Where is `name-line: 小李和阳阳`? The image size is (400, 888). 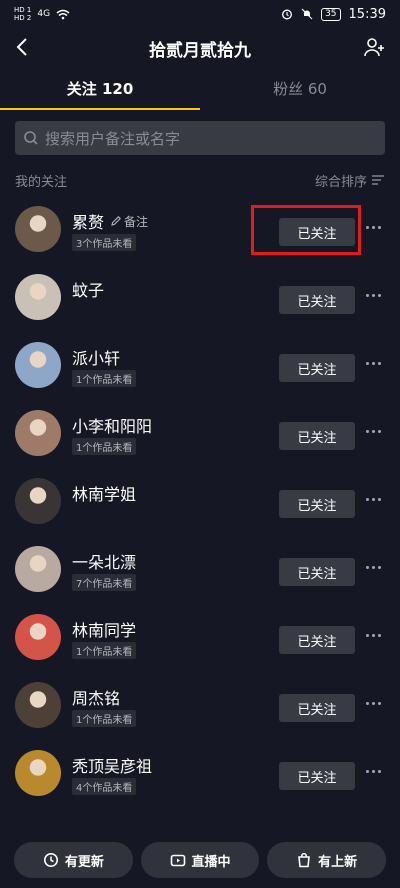 name-line: 小李和阳阳 is located at coordinates (112, 425).